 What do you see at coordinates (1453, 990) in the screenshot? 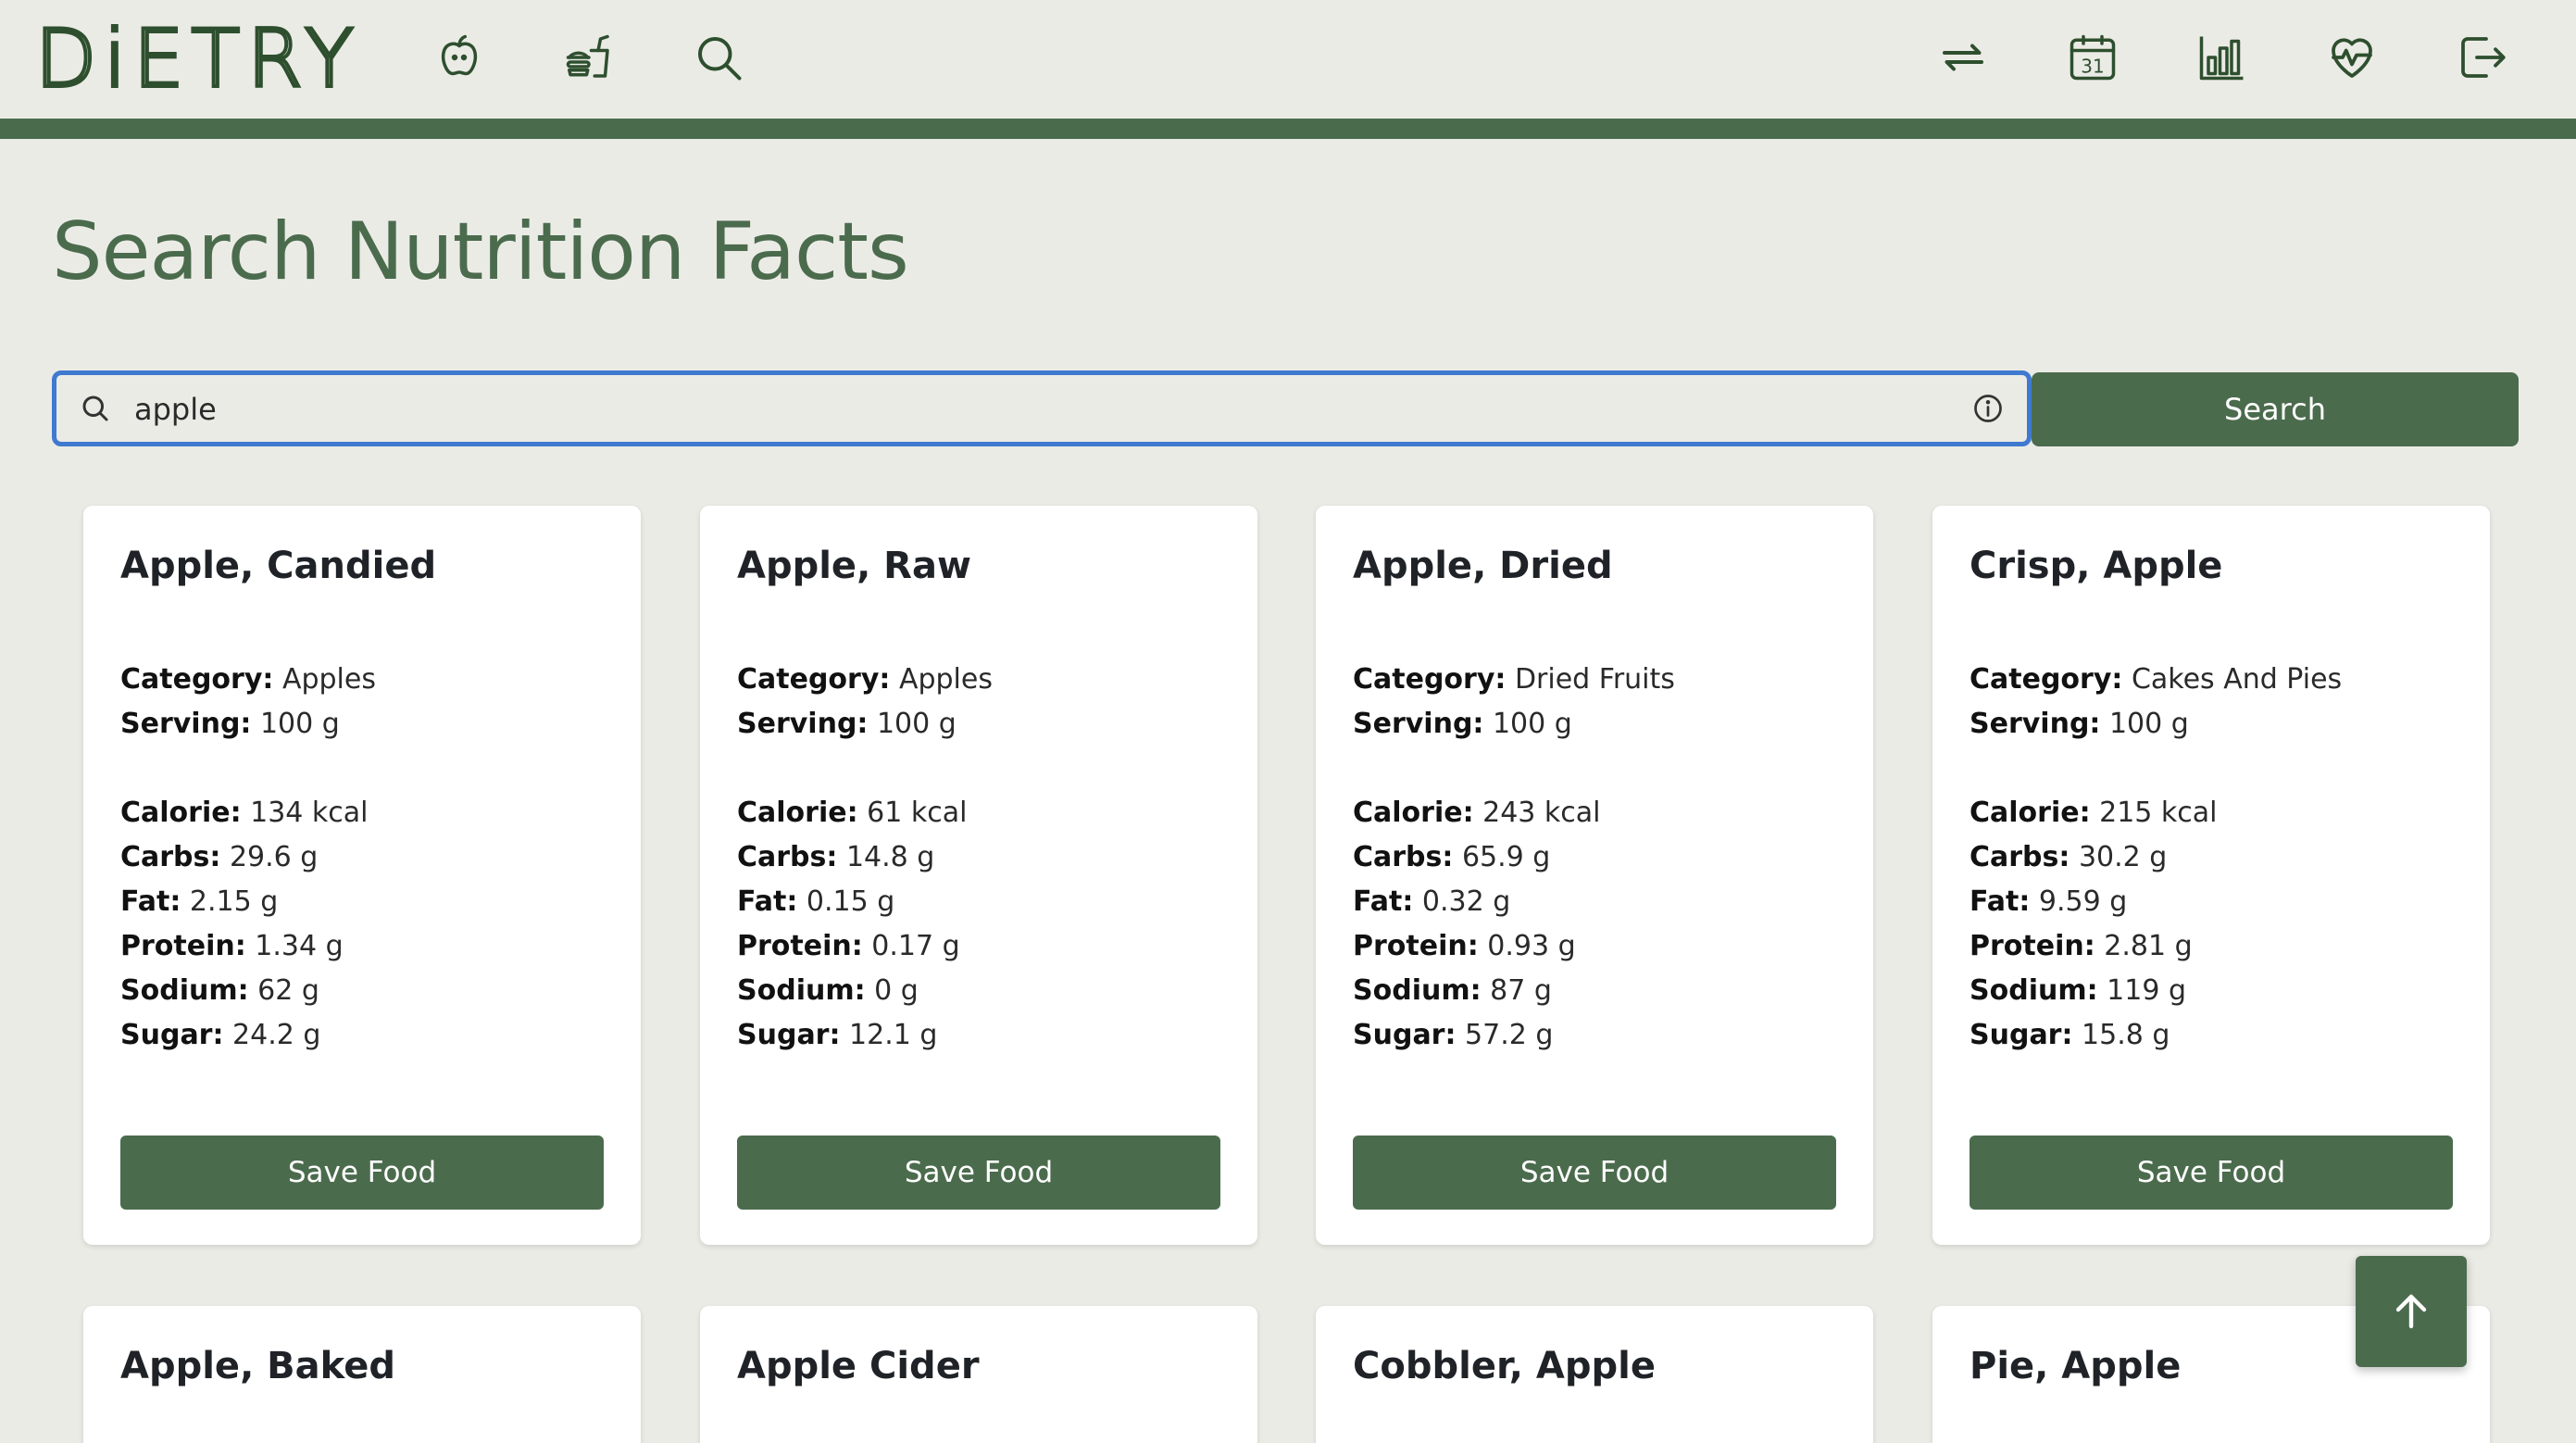
I see `food-sodium: Sodium: 87 g` at bounding box center [1453, 990].